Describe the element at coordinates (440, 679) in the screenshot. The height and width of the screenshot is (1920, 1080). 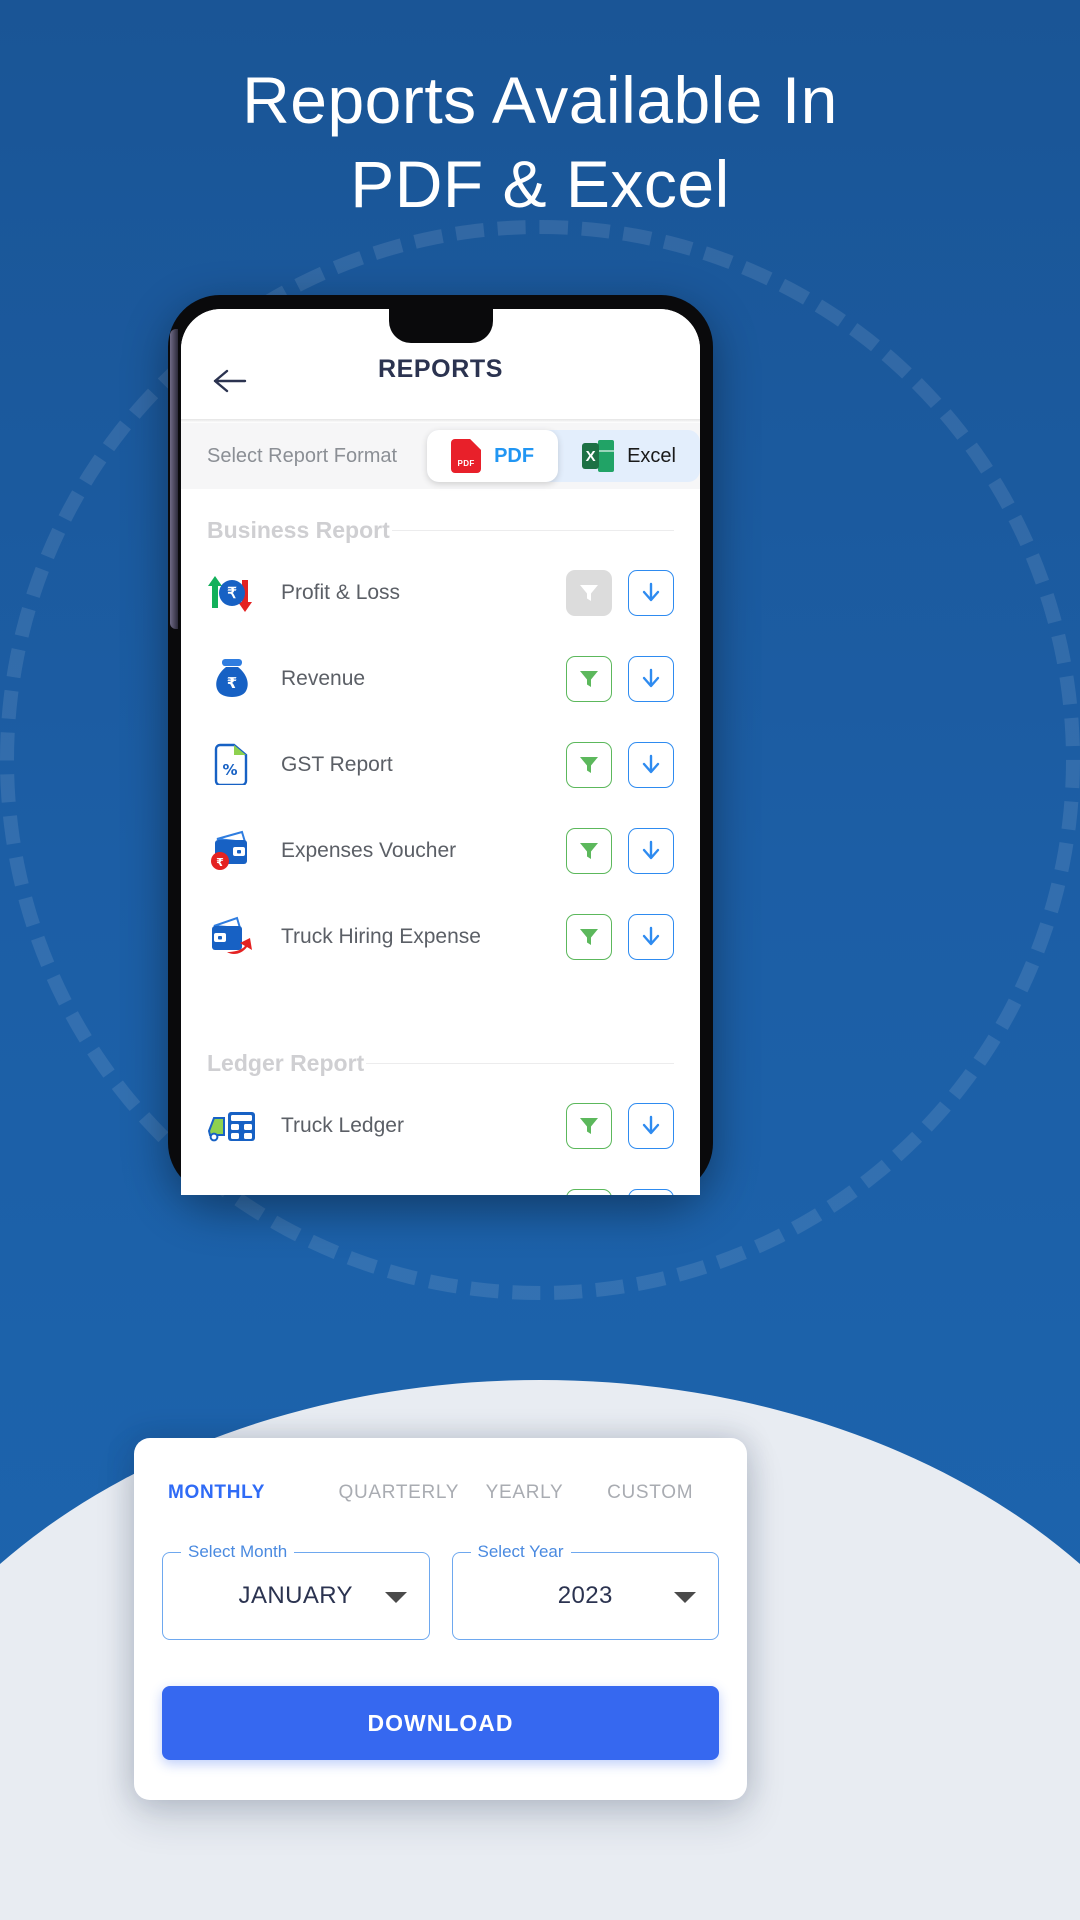
I see `report-row-revenue: ₹ Revenue` at that location.